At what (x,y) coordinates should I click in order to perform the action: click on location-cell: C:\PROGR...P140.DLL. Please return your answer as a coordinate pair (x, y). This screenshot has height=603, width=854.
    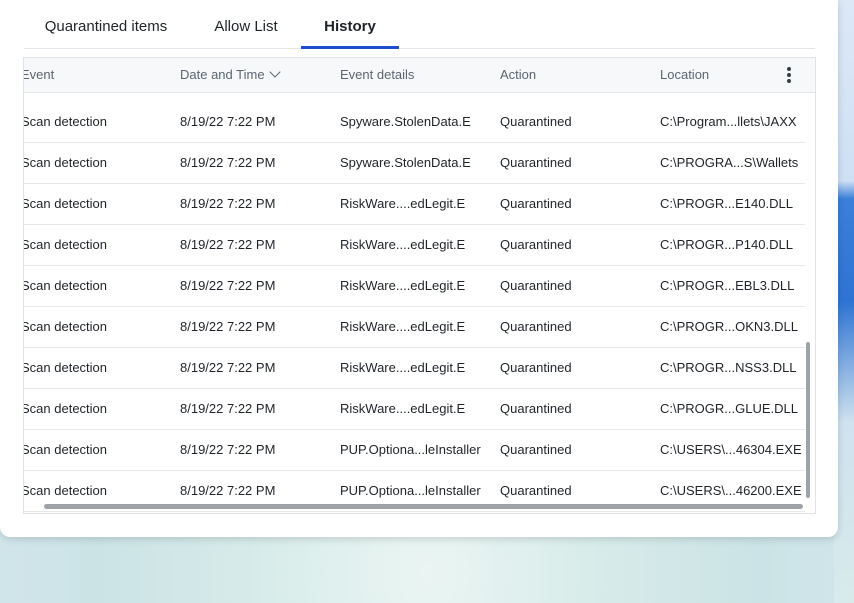
    Looking at the image, I should click on (726, 244).